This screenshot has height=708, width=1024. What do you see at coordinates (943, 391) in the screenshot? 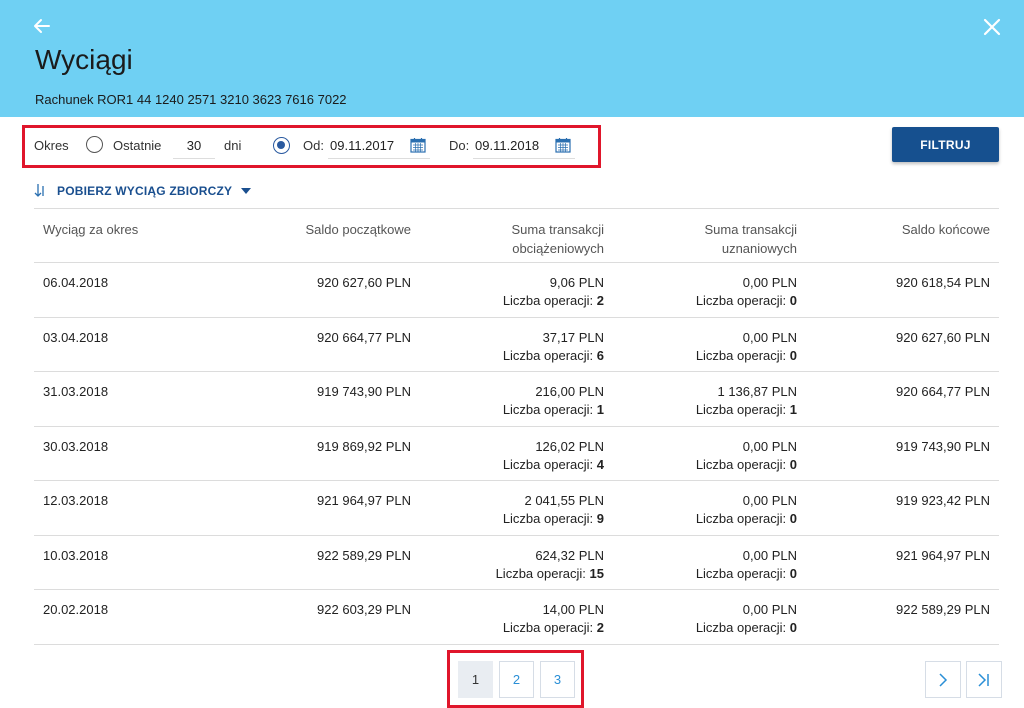
I see `closing-balance: 920 664,77 PLN` at bounding box center [943, 391].